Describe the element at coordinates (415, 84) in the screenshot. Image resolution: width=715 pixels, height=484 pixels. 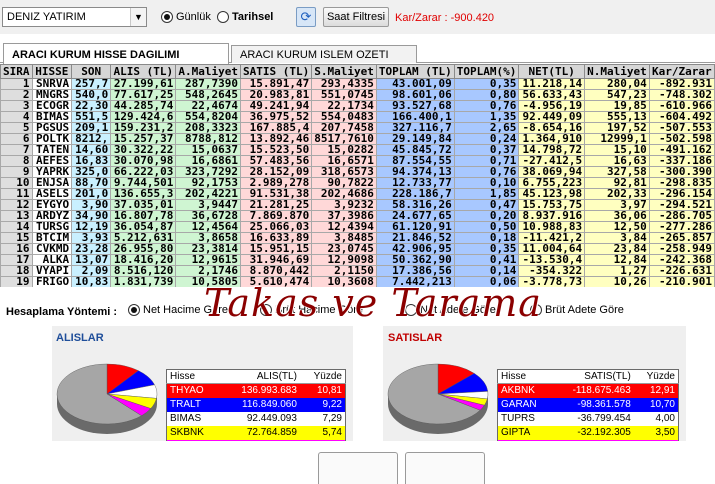
I see `cell-top: 43.001,09` at that location.